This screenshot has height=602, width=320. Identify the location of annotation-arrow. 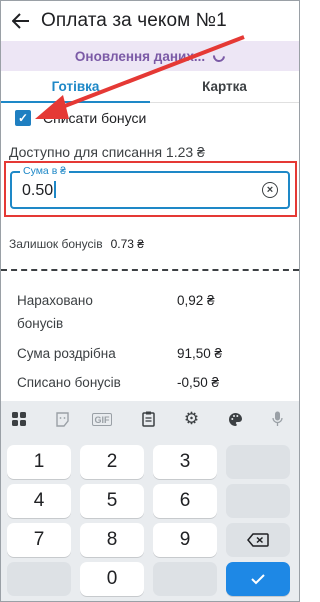
(140, 77).